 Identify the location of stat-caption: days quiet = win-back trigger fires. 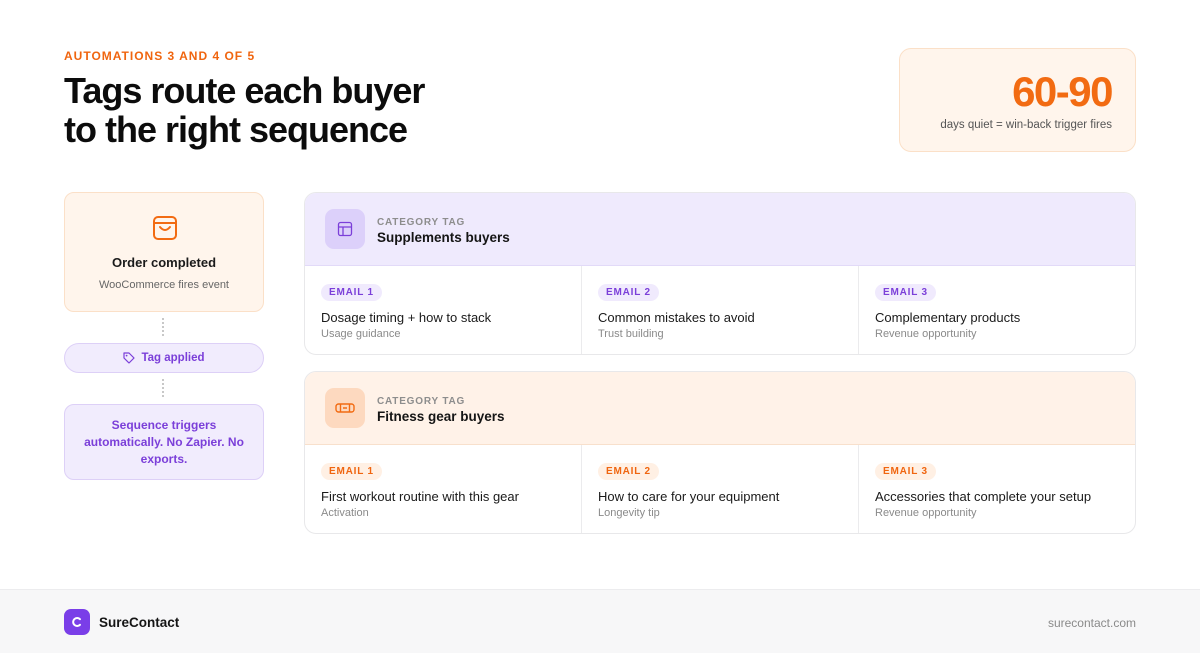
(1026, 125).